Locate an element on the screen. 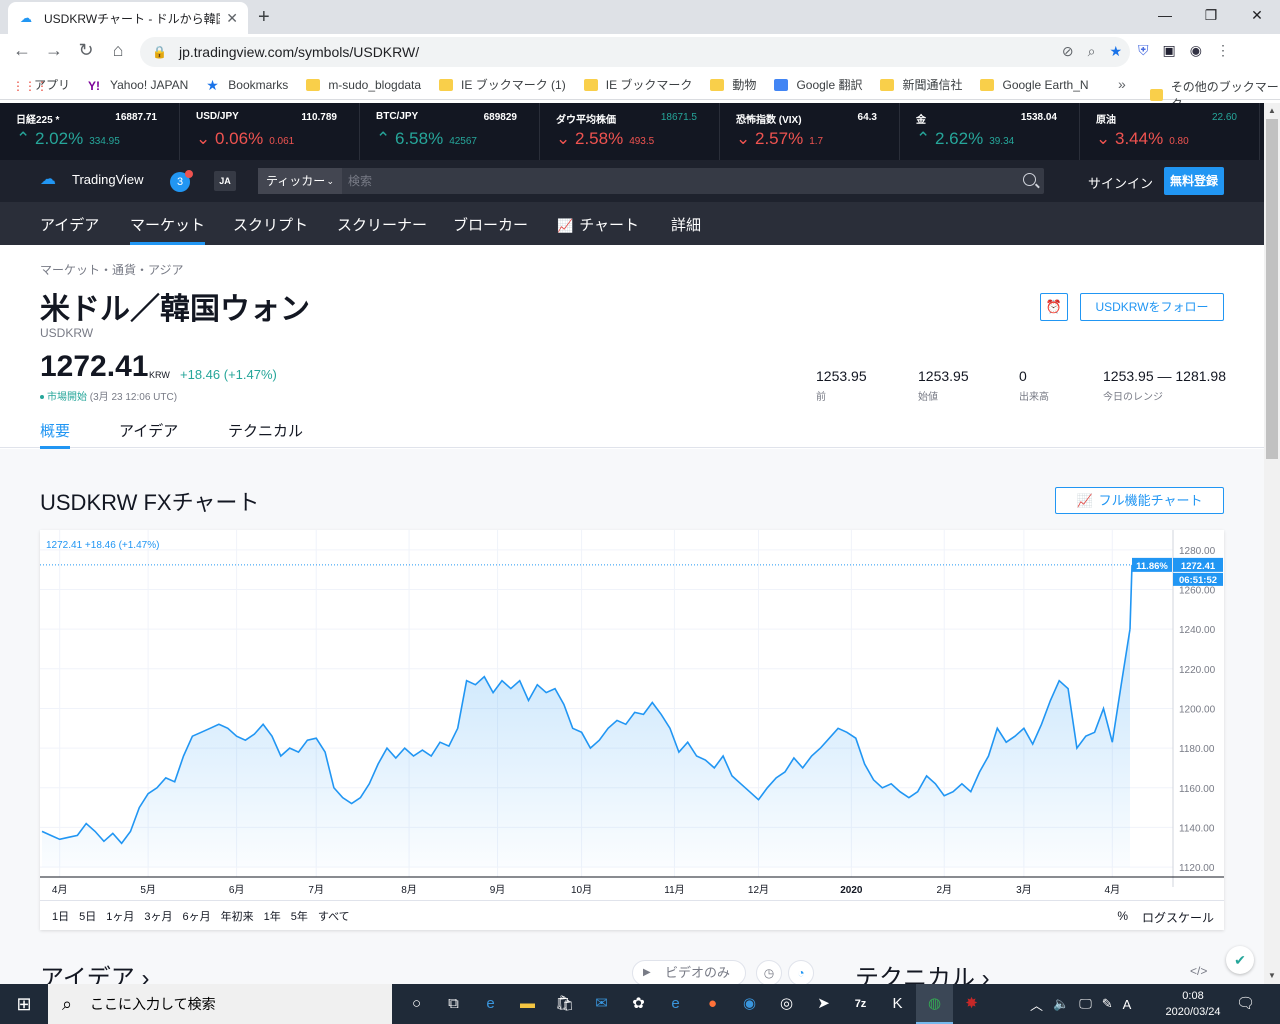 Image resolution: width=1280 pixels, height=1024 pixels. signup-button: 無料登録 is located at coordinates (1194, 181).